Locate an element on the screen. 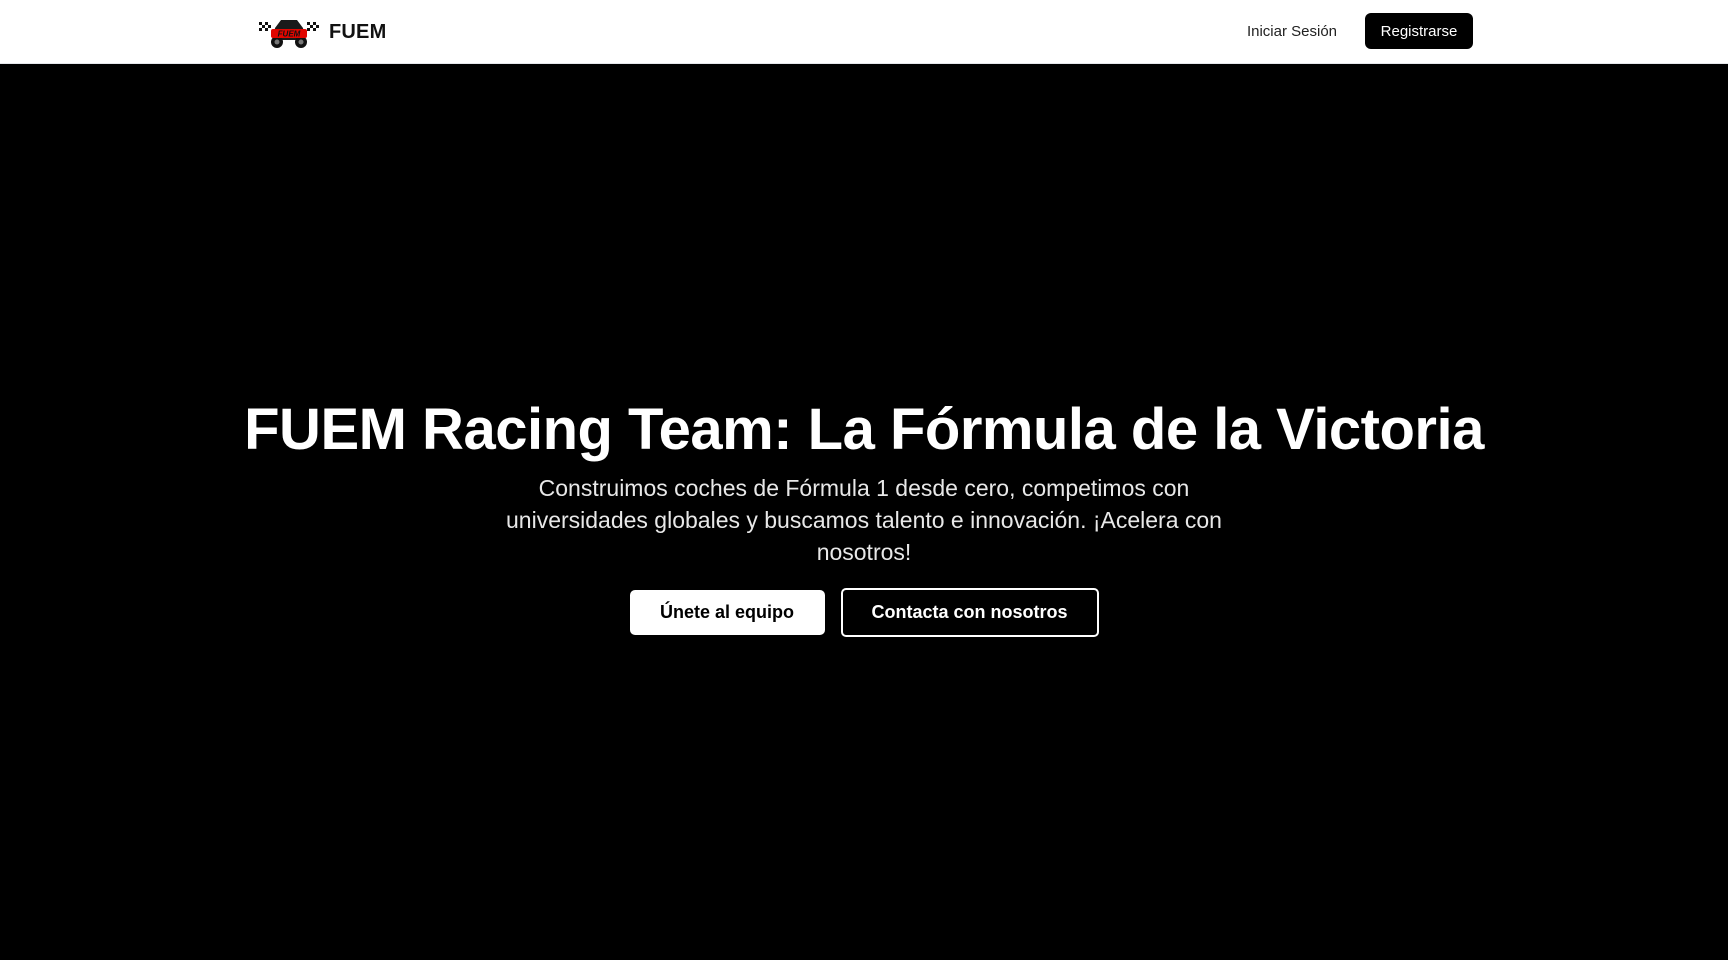 This screenshot has height=960, width=1728. brand-home-link: FUEM FUEM is located at coordinates (321, 32).